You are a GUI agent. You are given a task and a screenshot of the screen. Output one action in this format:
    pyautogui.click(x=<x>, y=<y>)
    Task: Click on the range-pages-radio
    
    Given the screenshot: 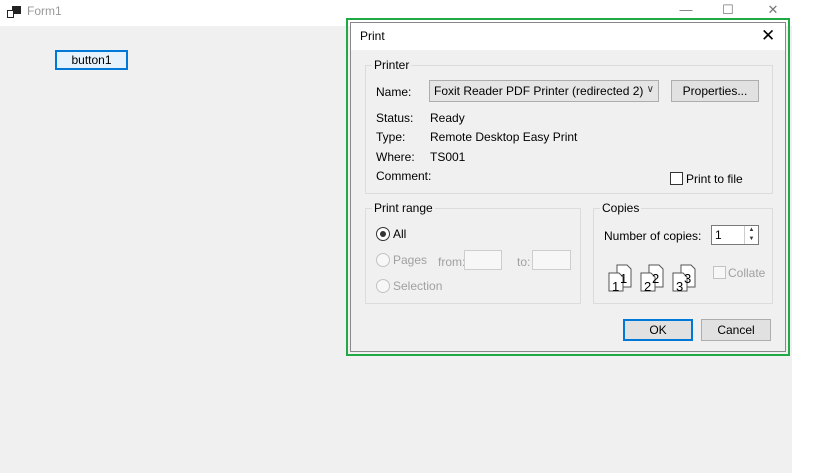 What is the action you would take?
    pyautogui.click(x=383, y=260)
    